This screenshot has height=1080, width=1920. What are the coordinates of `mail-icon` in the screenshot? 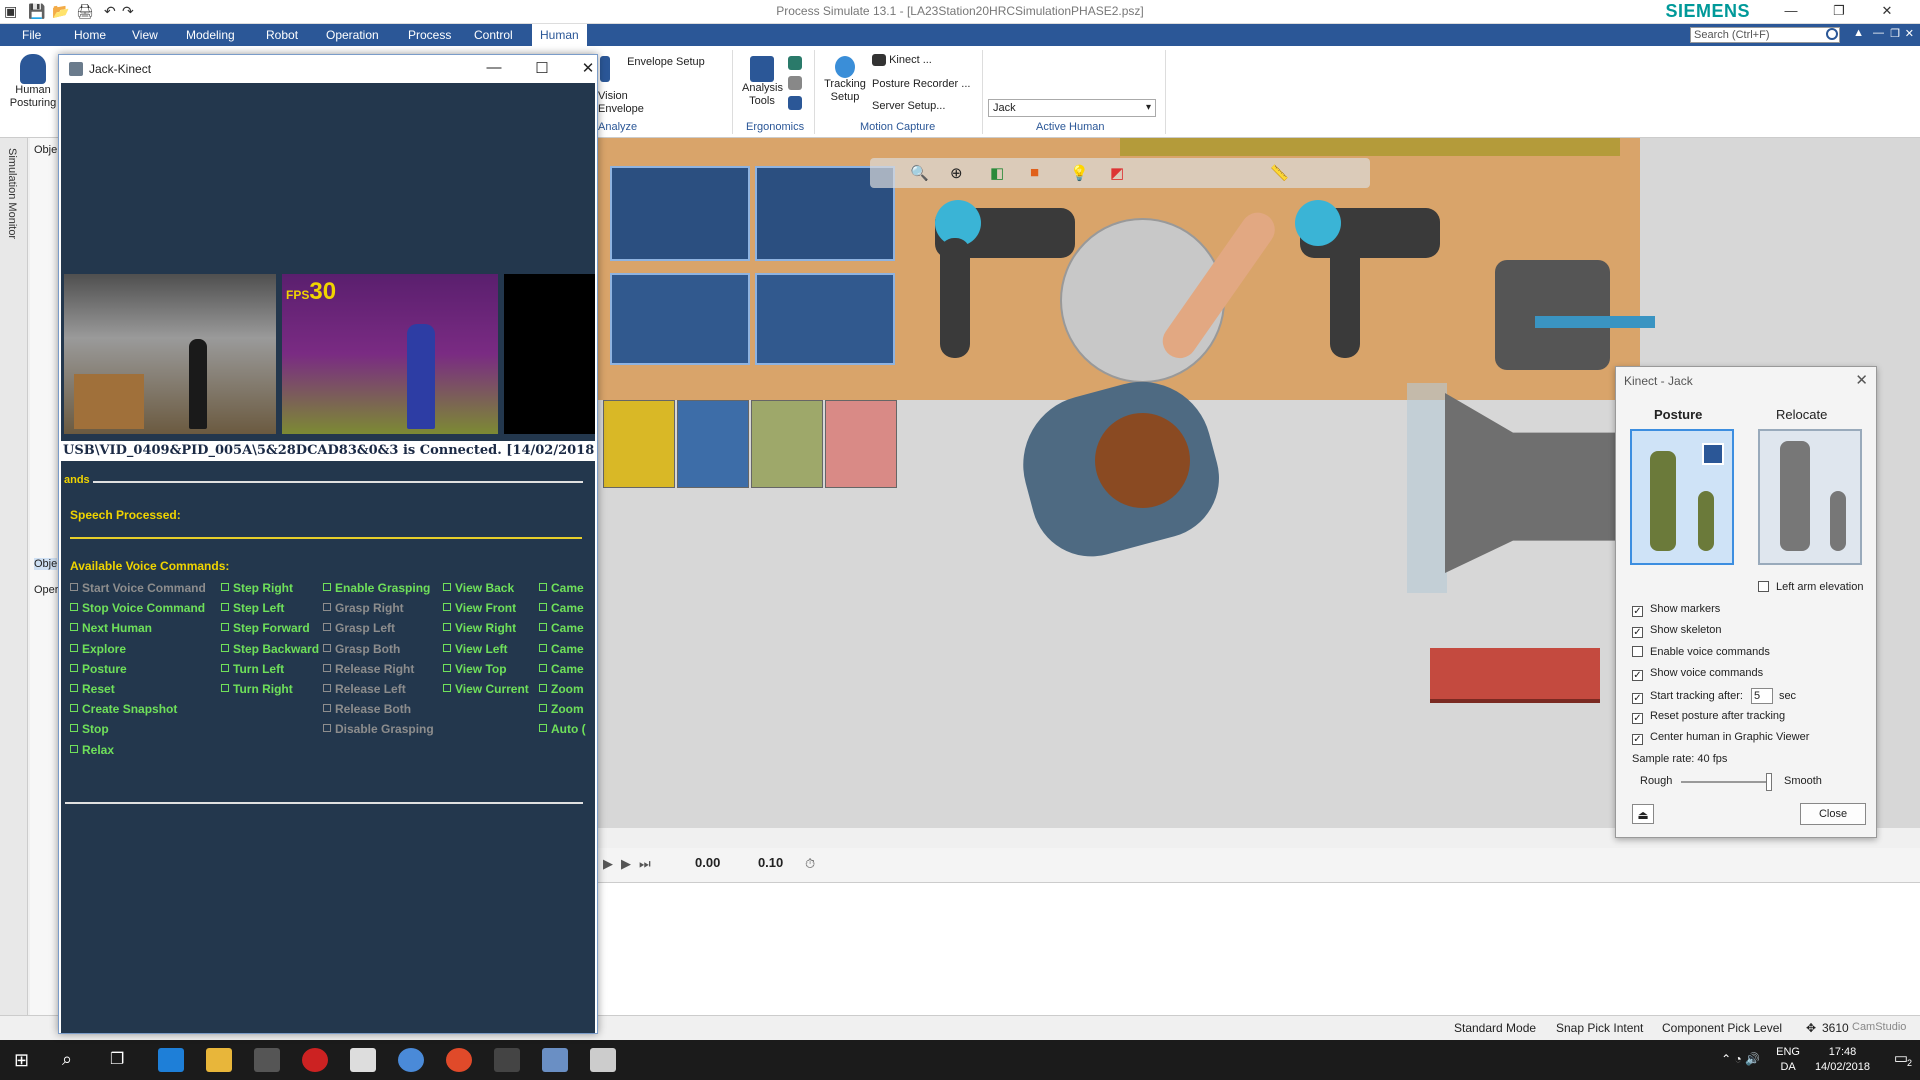 It's located at (363, 1060).